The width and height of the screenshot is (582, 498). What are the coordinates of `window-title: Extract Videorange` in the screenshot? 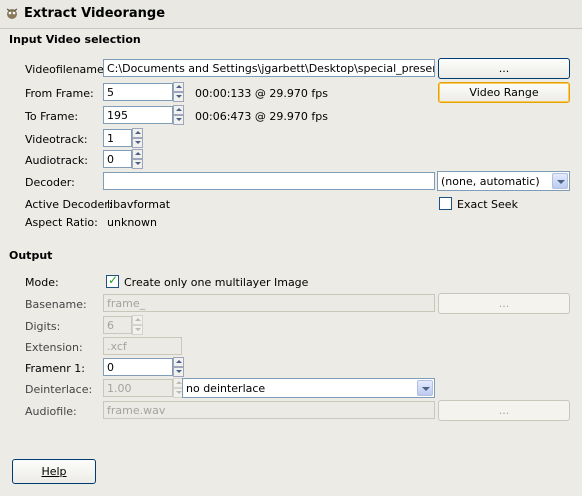 It's located at (95, 13).